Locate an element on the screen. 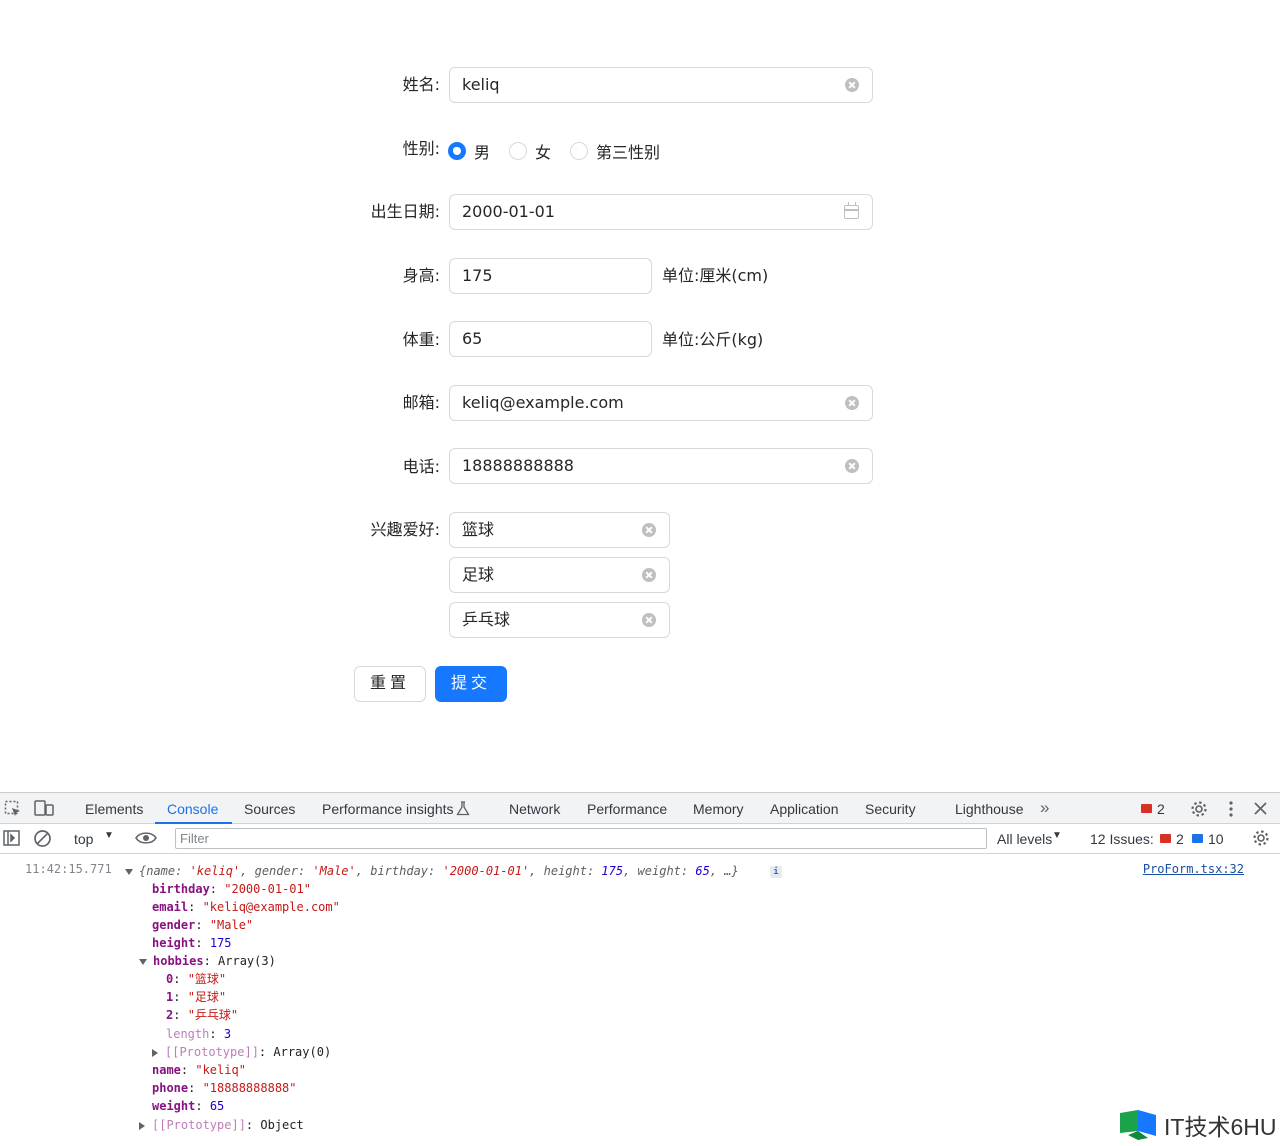 This screenshot has width=1280, height=1146. weight-value: 65 is located at coordinates (472, 338).